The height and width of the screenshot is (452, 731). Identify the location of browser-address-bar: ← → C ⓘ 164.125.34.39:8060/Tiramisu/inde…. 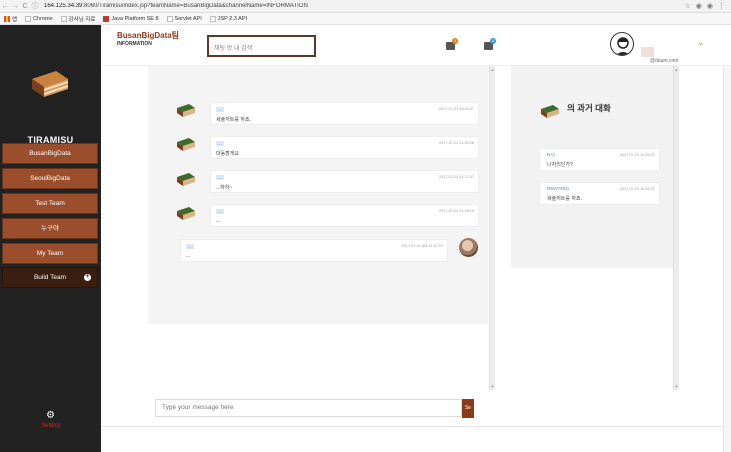
(365, 6).